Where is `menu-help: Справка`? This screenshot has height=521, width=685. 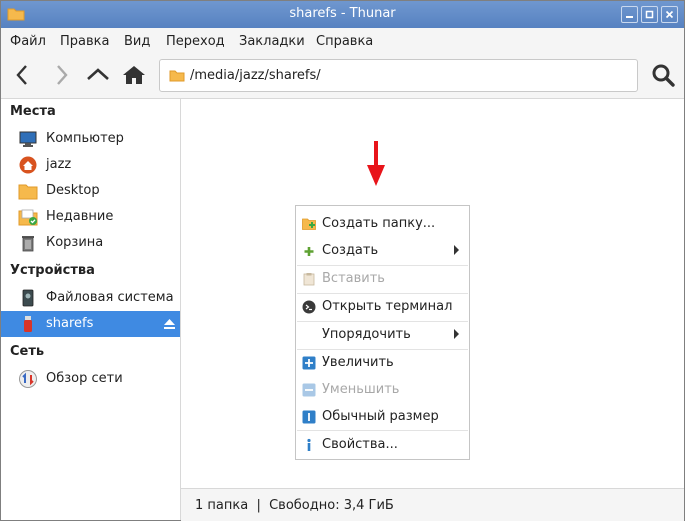
menu-help: Справка is located at coordinates (344, 41).